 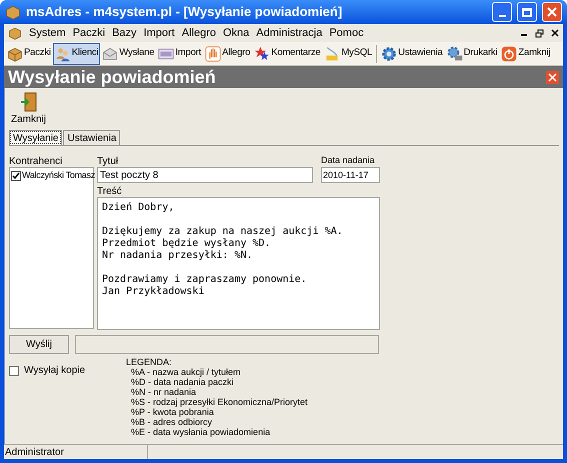 What do you see at coordinates (539, 33) in the screenshot?
I see `restore-icon` at bounding box center [539, 33].